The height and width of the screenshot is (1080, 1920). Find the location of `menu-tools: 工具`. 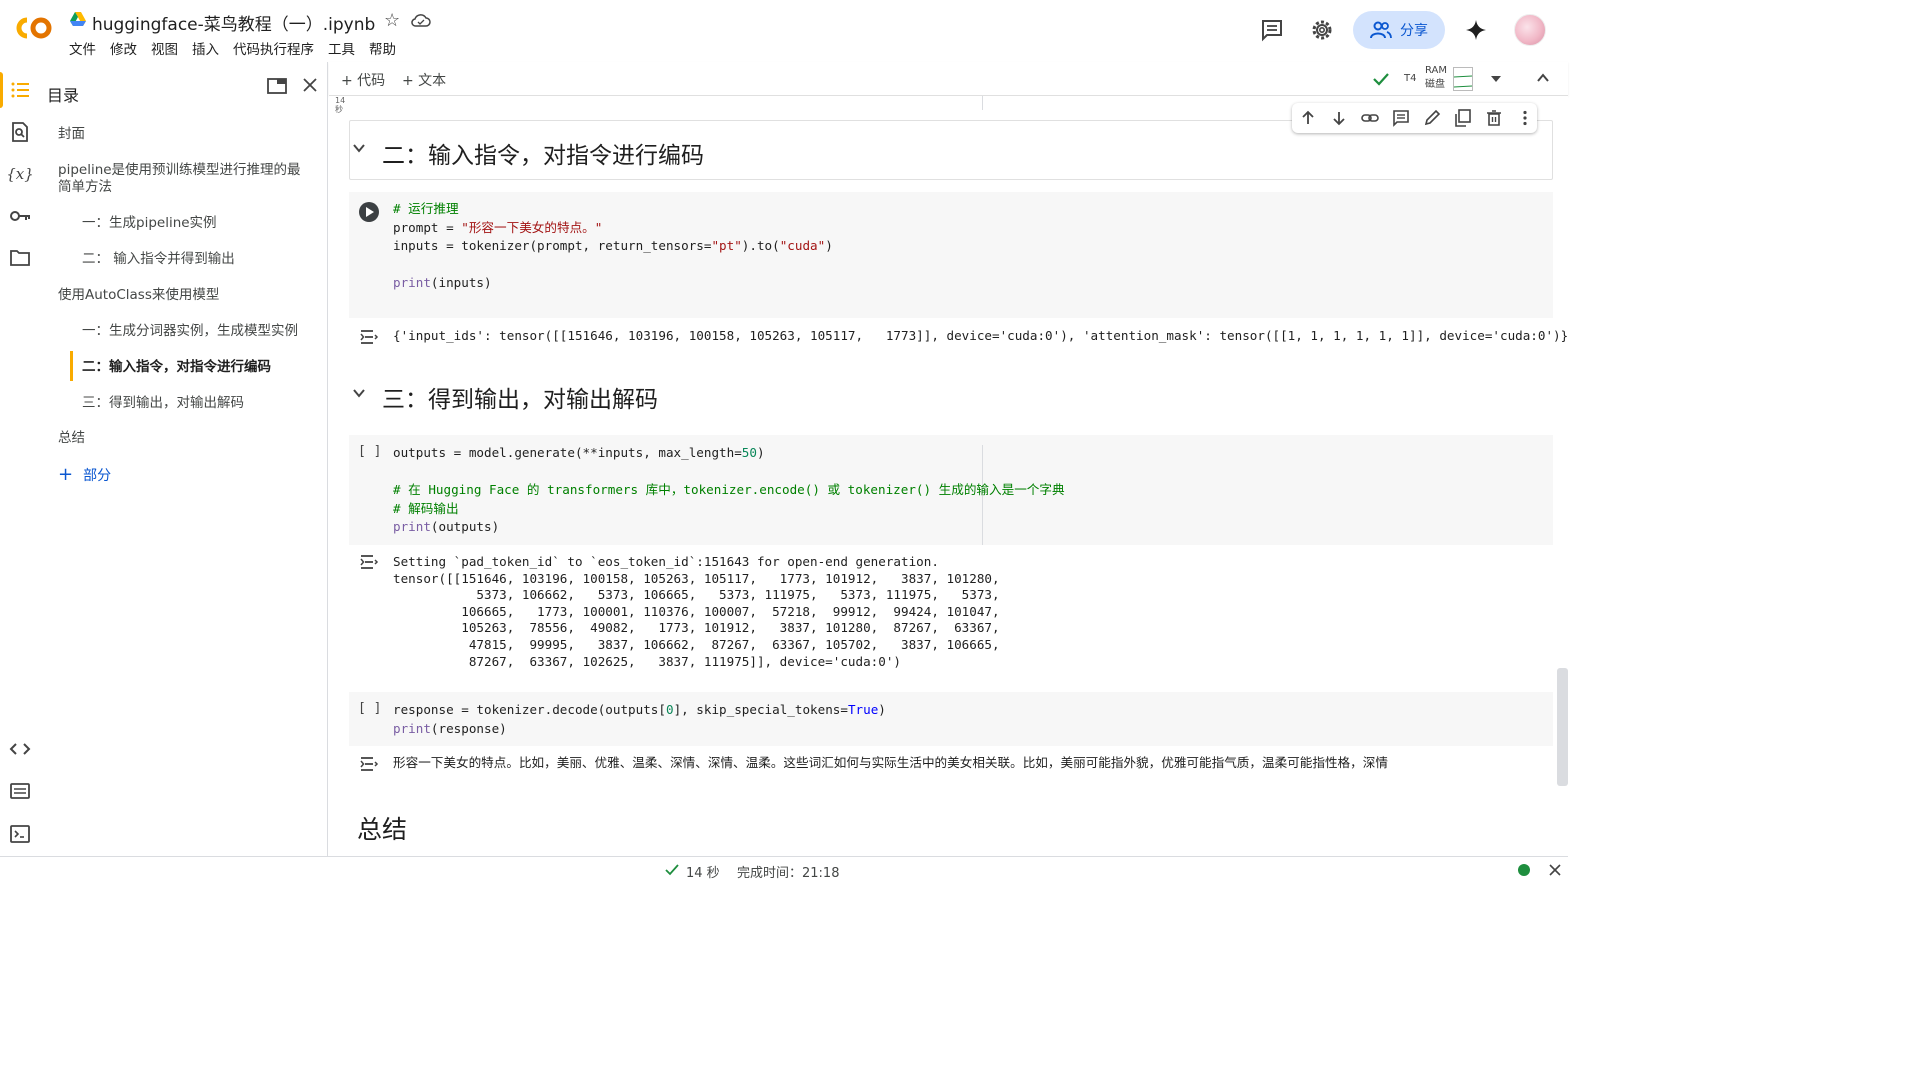

menu-tools: 工具 is located at coordinates (341, 48).